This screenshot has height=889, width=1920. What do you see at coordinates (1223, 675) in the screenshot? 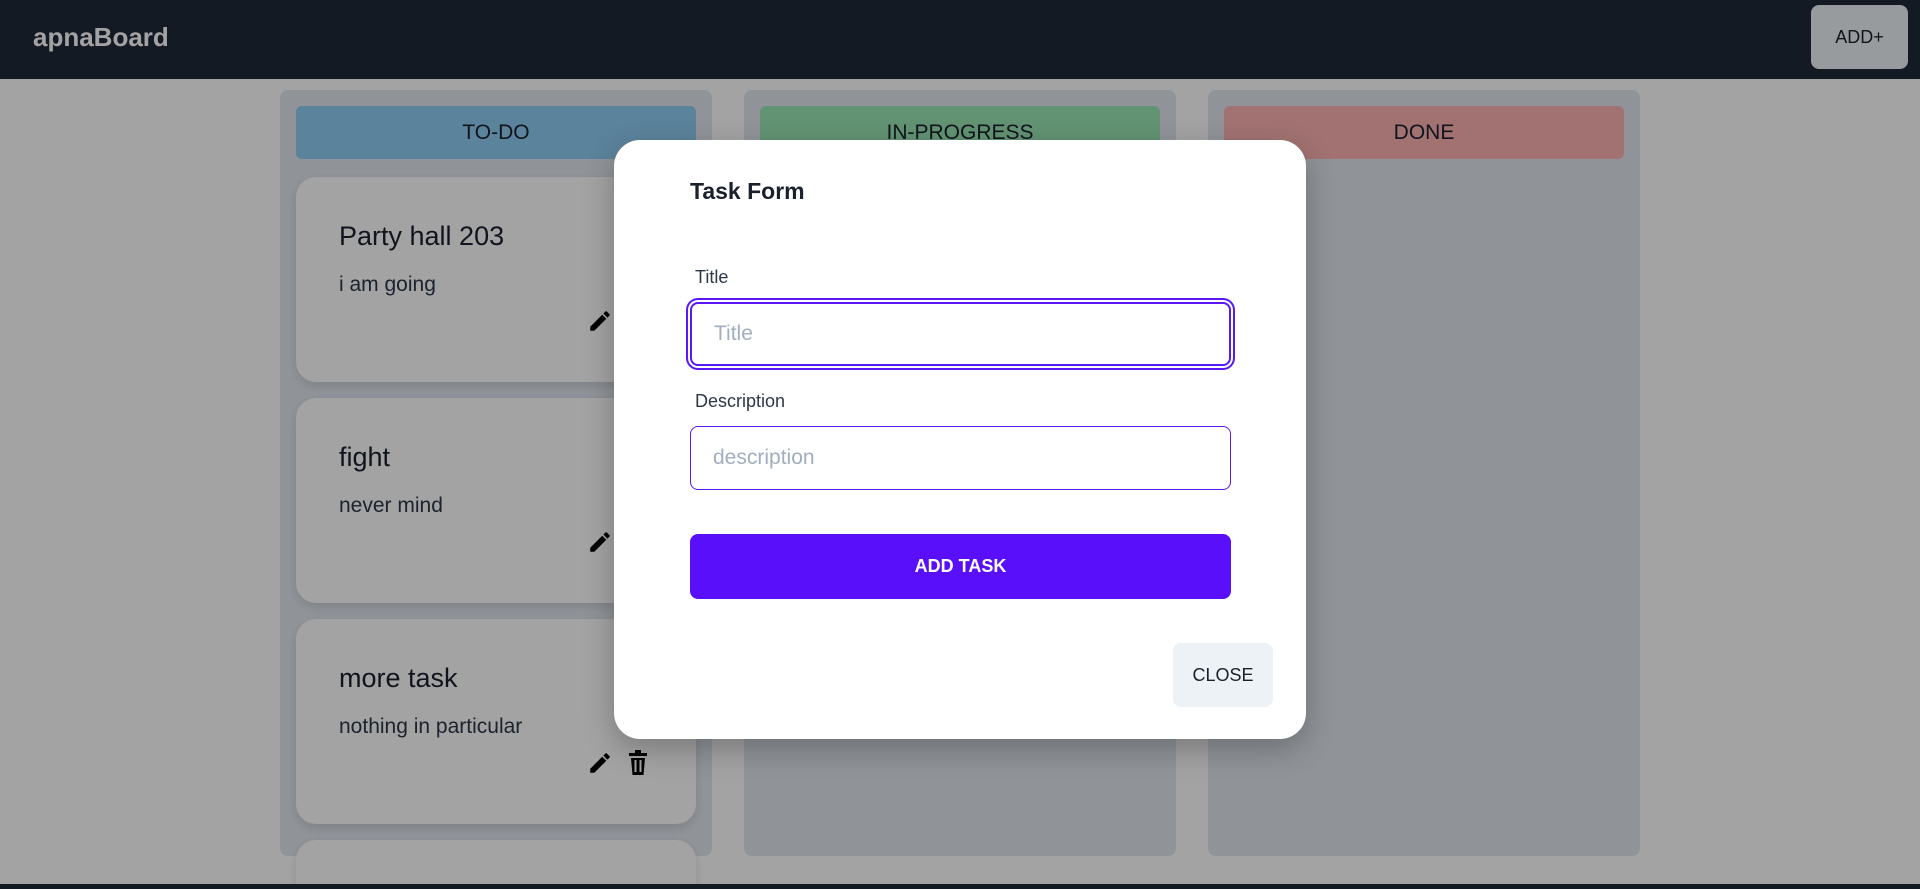
I see `close-button: CLOSE` at bounding box center [1223, 675].